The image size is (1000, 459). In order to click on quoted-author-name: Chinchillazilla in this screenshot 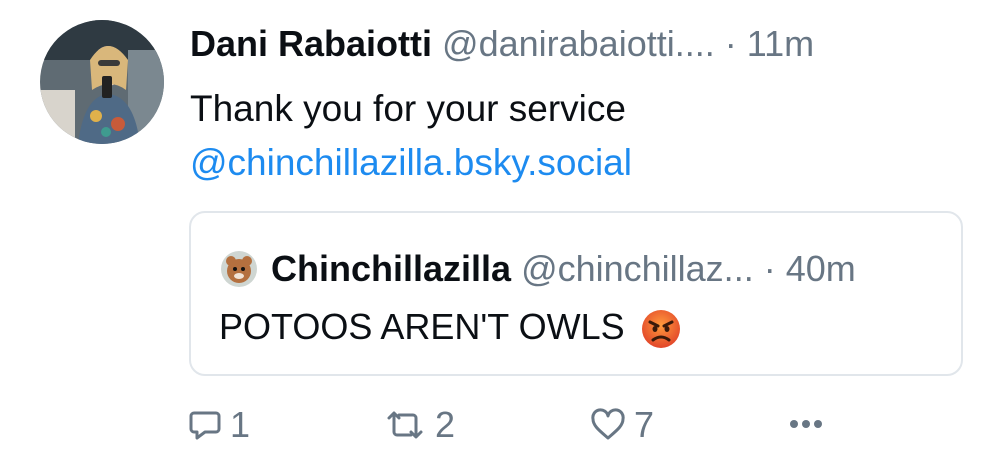, I will do `click(391, 268)`.